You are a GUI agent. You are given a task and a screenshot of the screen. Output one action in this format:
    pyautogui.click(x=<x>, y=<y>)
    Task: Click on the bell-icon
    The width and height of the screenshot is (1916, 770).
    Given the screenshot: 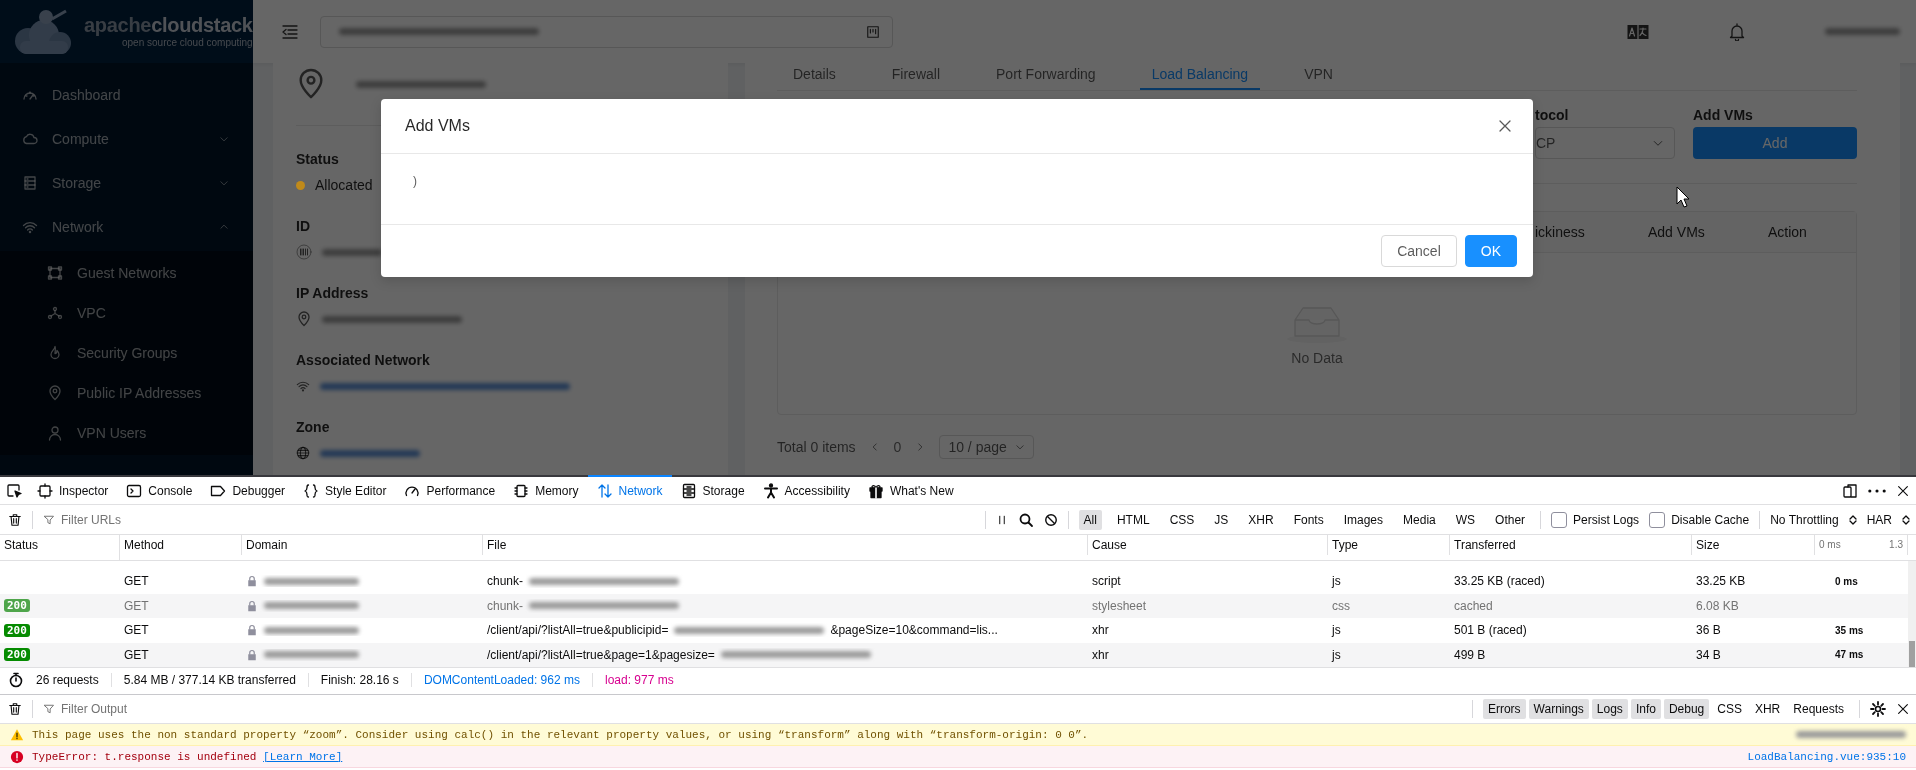 What is the action you would take?
    pyautogui.click(x=1737, y=31)
    